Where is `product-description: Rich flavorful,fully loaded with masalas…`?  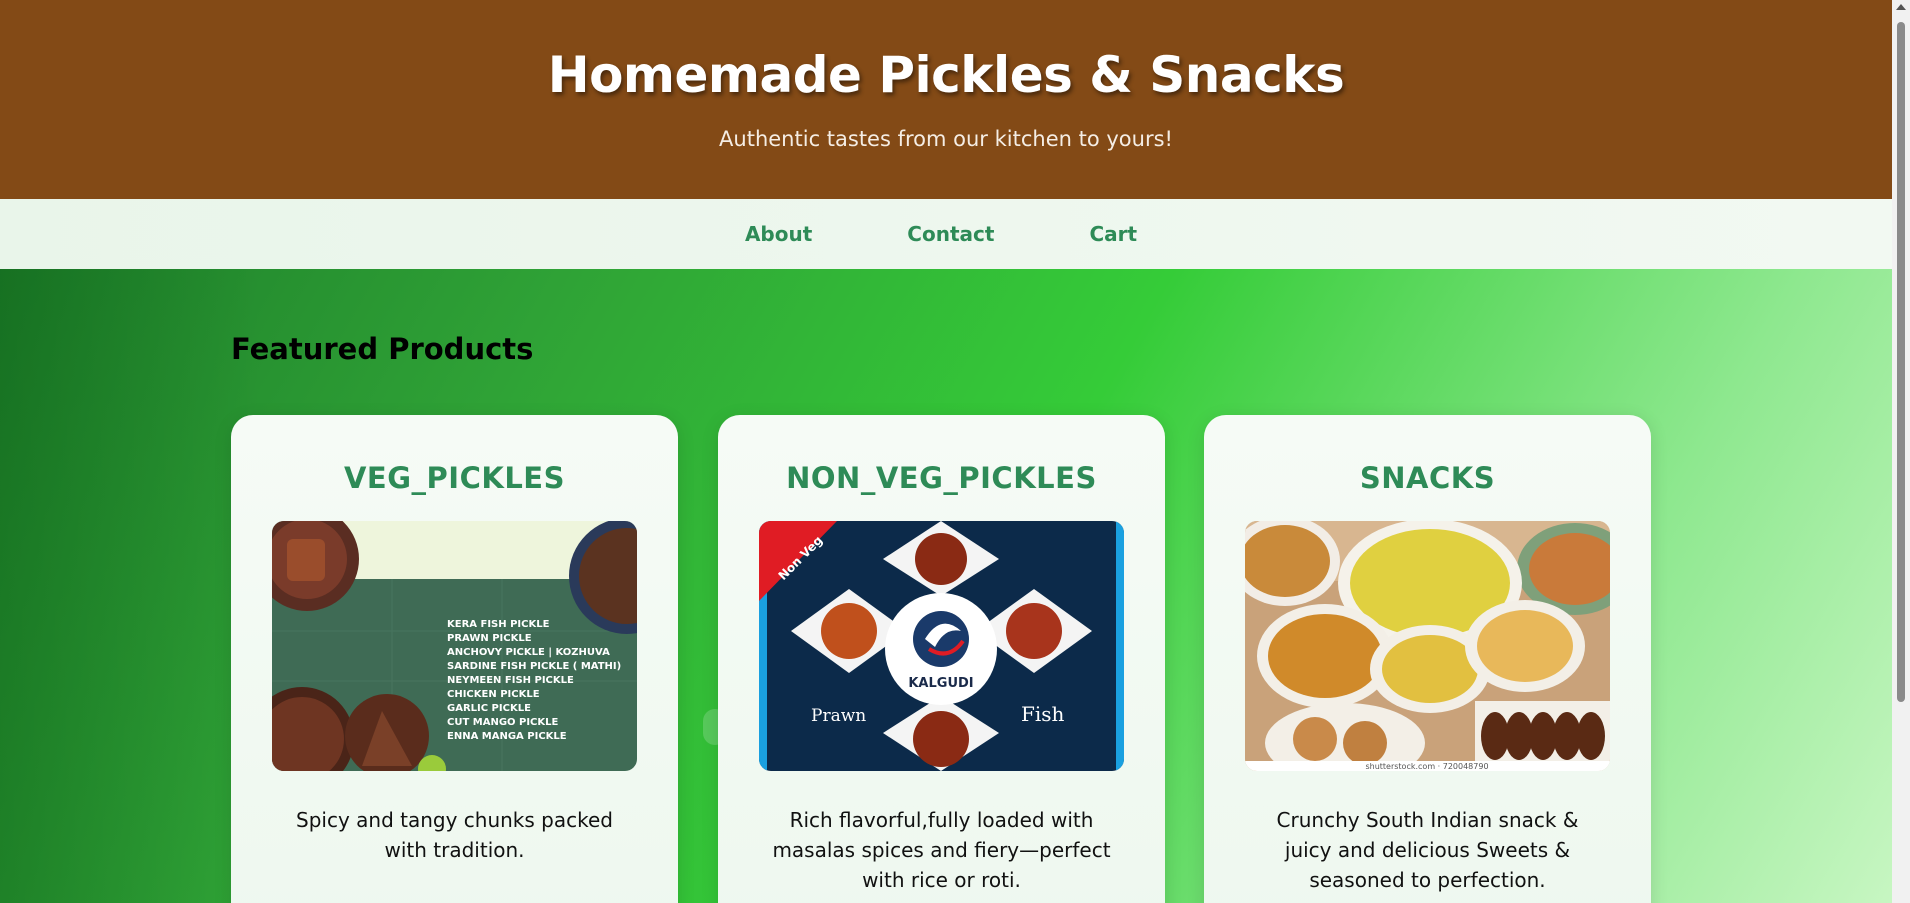
product-description: Rich flavorful,fully loaded with masalas… is located at coordinates (941, 850).